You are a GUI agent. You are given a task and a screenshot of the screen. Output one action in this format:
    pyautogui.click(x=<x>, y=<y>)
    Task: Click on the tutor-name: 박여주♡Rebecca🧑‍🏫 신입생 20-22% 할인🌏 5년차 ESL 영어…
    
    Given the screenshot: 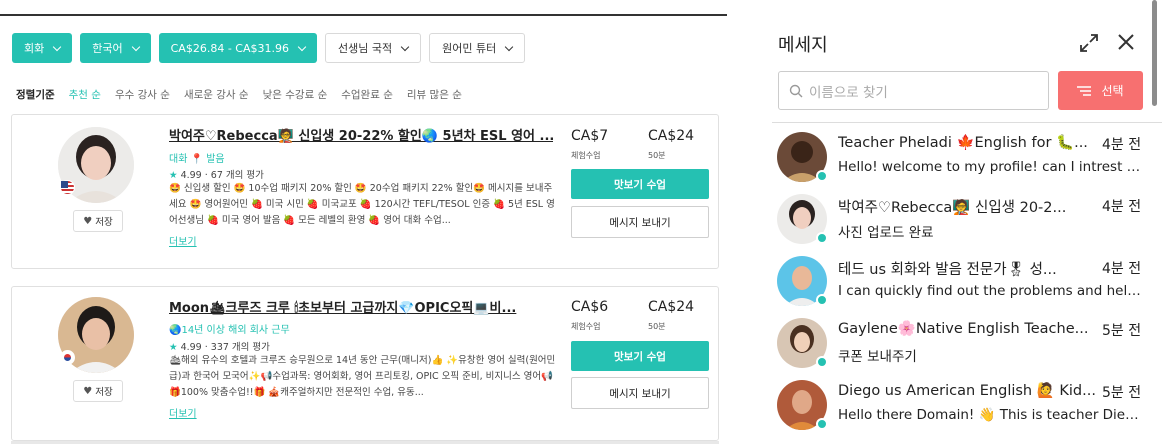 What is the action you would take?
    pyautogui.click(x=361, y=134)
    